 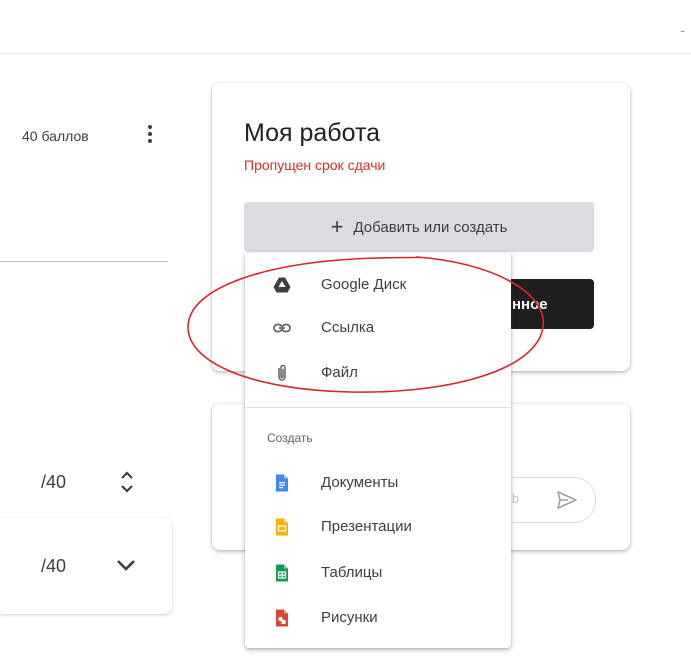 I want to click on points-label: 40 баллов, so click(x=55, y=136).